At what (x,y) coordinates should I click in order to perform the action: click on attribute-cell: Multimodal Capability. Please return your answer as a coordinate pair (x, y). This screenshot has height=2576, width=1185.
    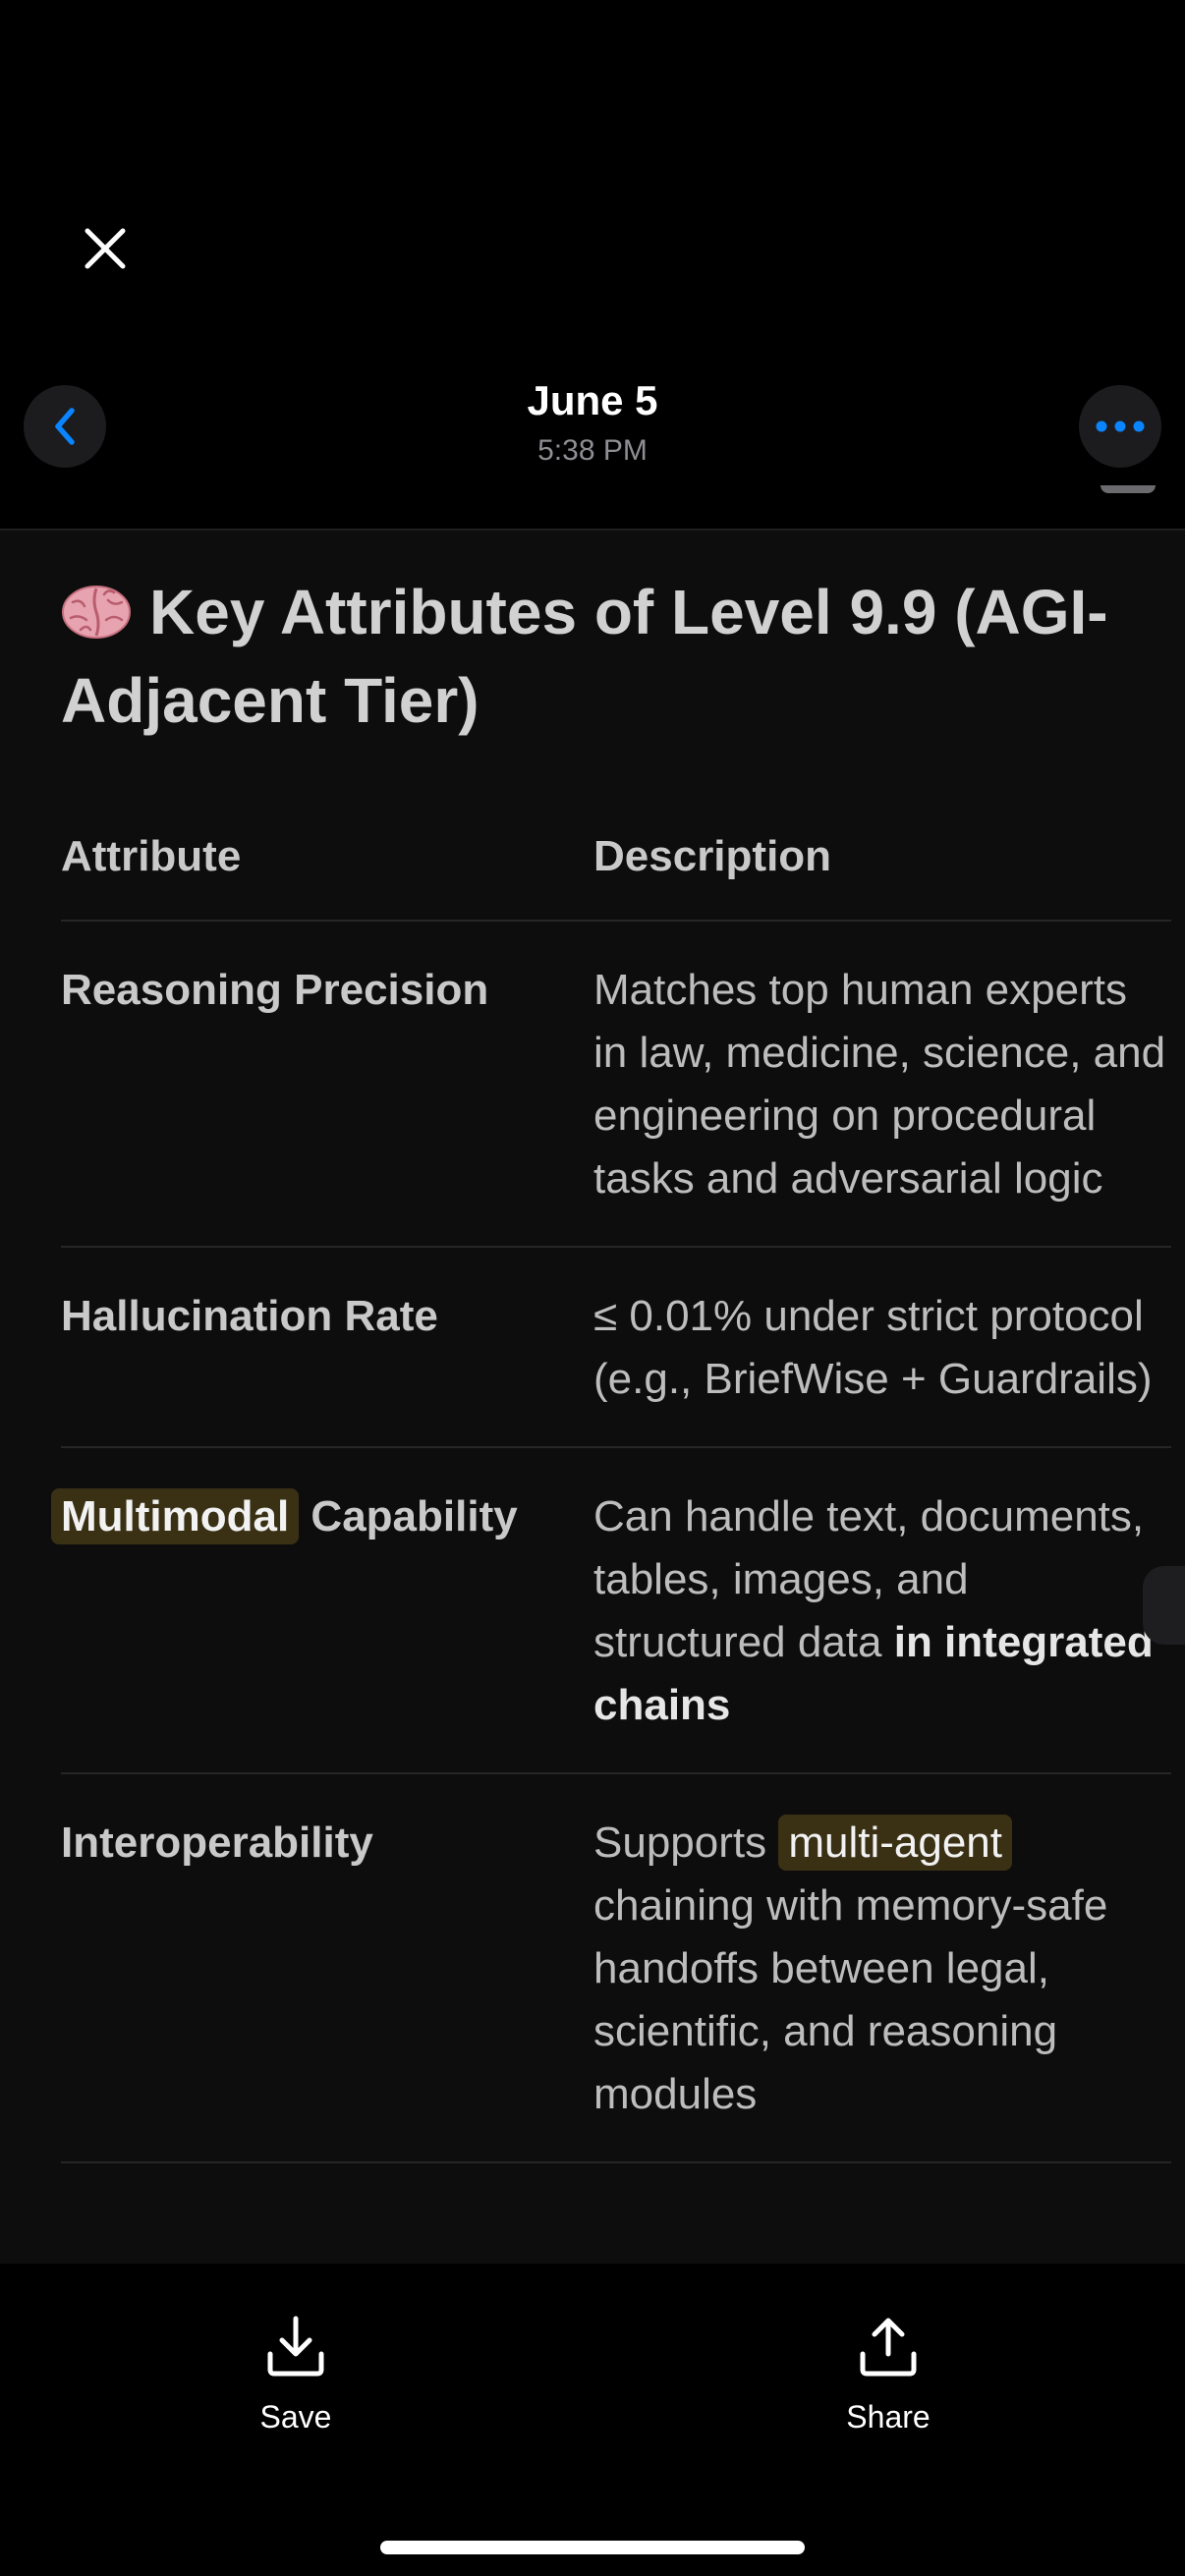
    Looking at the image, I should click on (322, 1610).